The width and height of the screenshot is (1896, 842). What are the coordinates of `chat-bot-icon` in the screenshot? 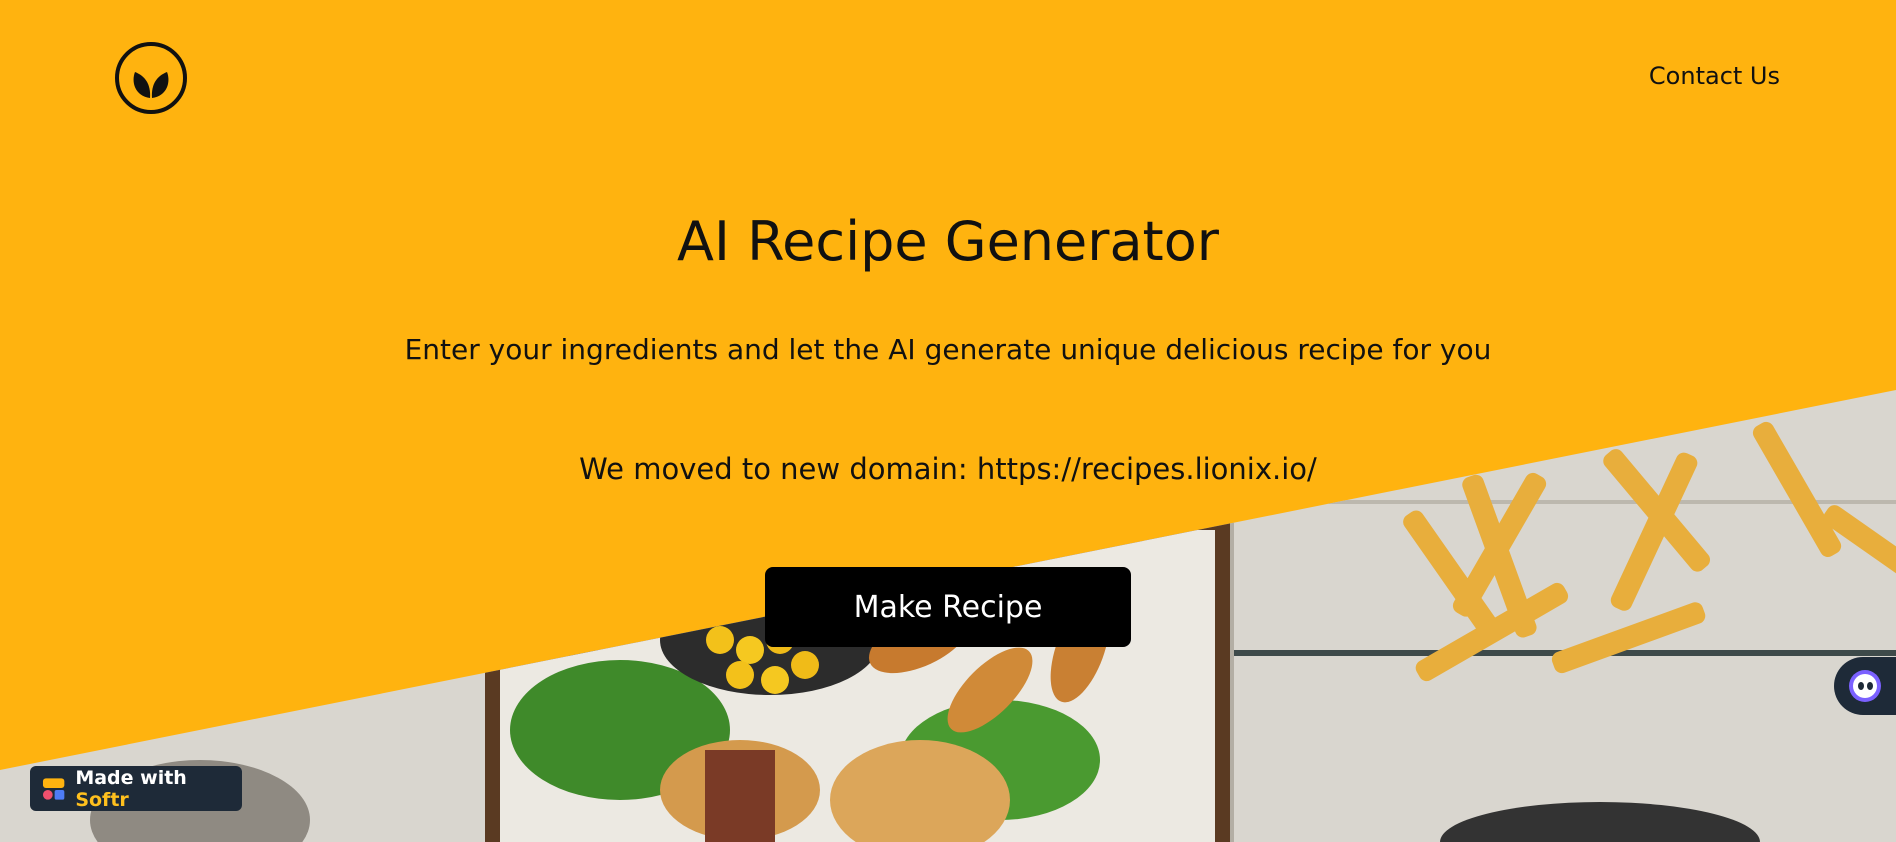 It's located at (1865, 686).